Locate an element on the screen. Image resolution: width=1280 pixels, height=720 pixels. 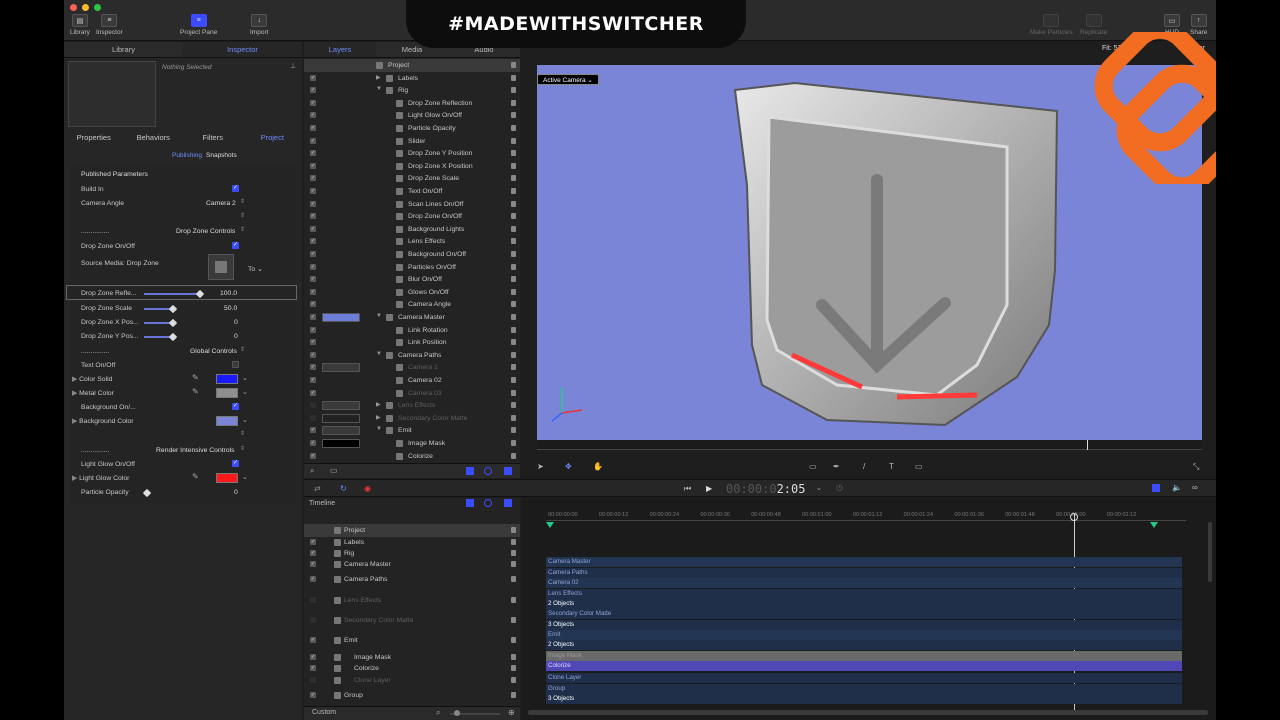
layer-row: ✓ Link Rotation is located at coordinates (412, 330).